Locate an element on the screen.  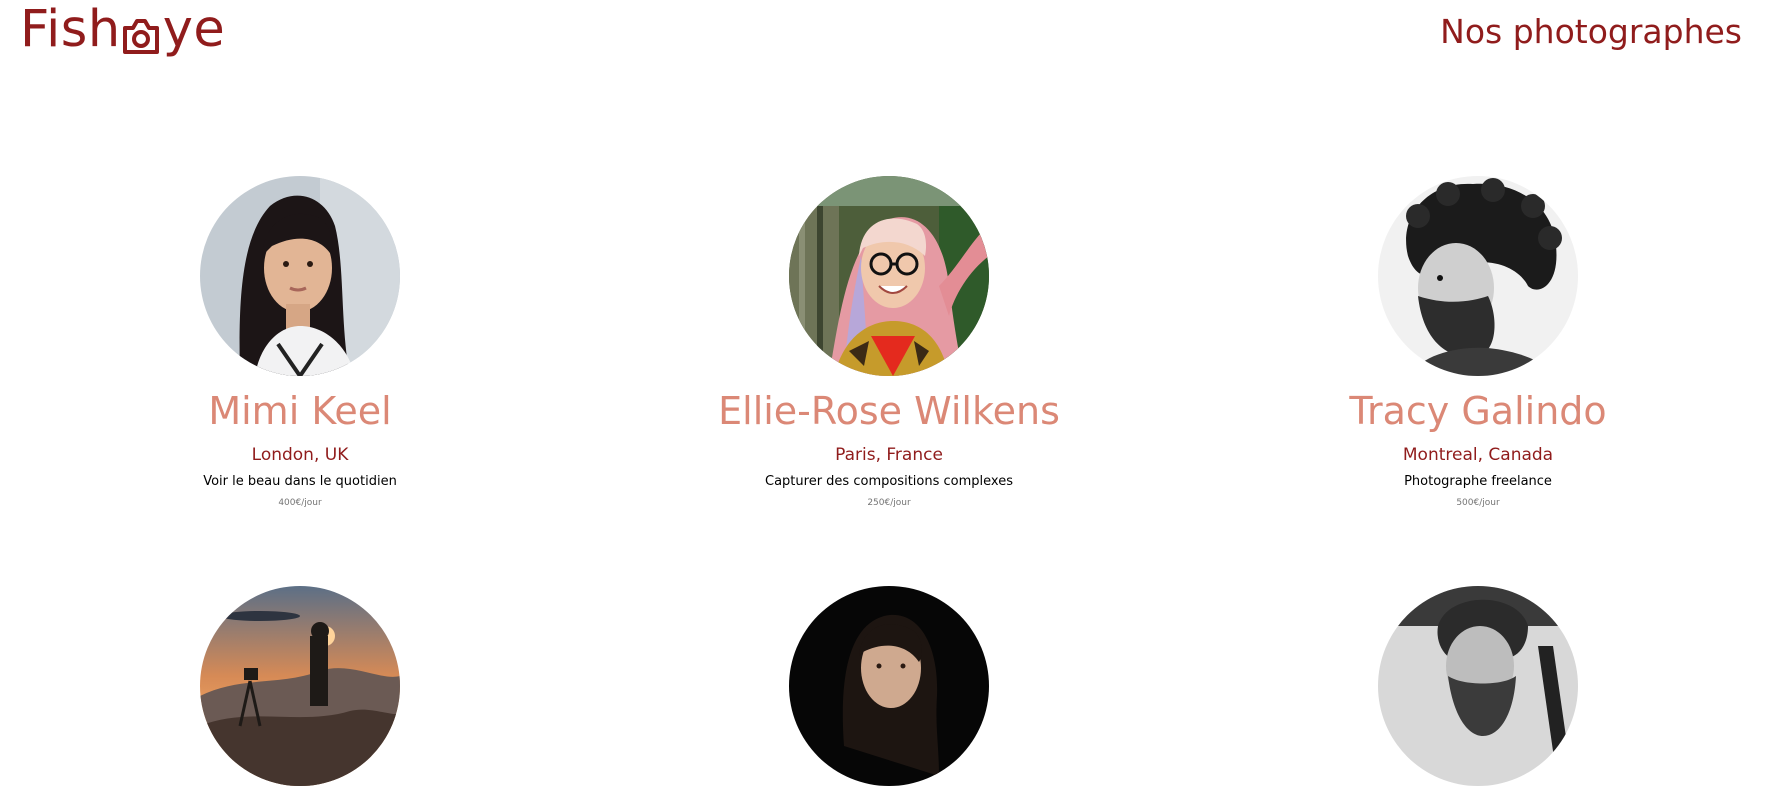
photographer-tagline: Voir le beau dans le quotidien is located at coordinates (300, 481).